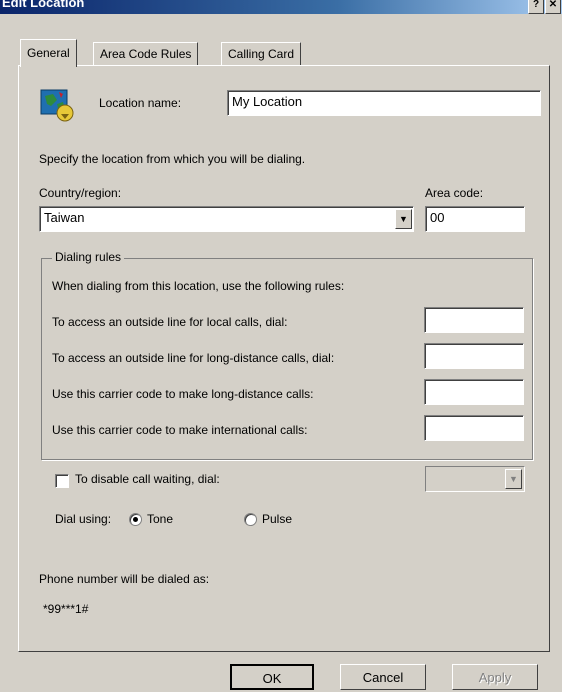  I want to click on phone-preview-value: *99***1#, so click(66, 609).